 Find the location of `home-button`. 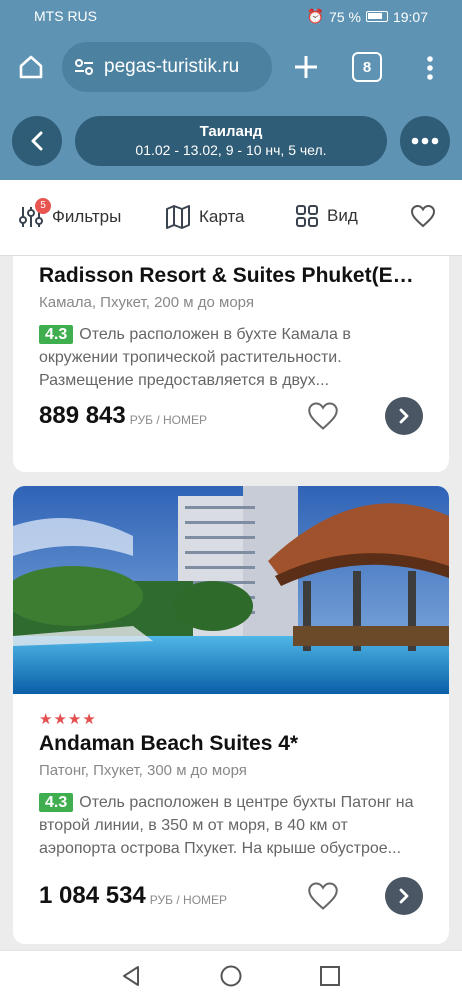

home-button is located at coordinates (31, 67).